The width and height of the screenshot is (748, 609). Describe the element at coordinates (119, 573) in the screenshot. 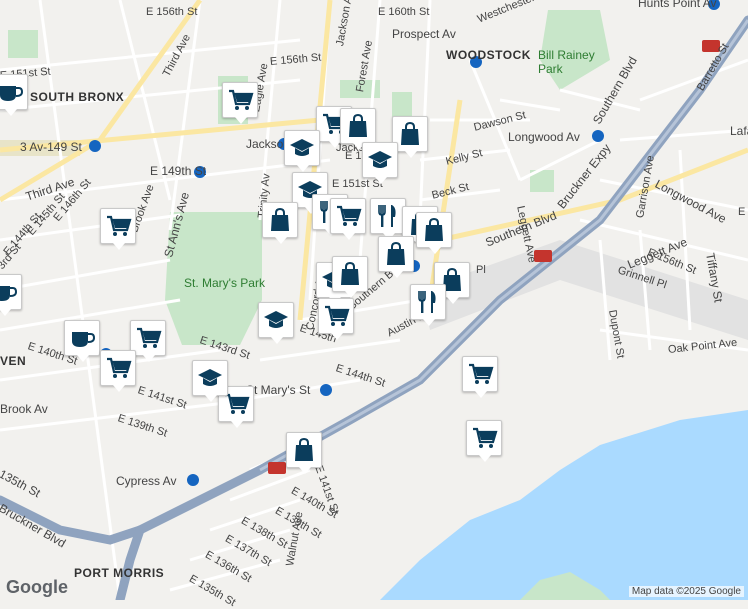

I see `neighborhood-label: PORT MORRIS` at that location.